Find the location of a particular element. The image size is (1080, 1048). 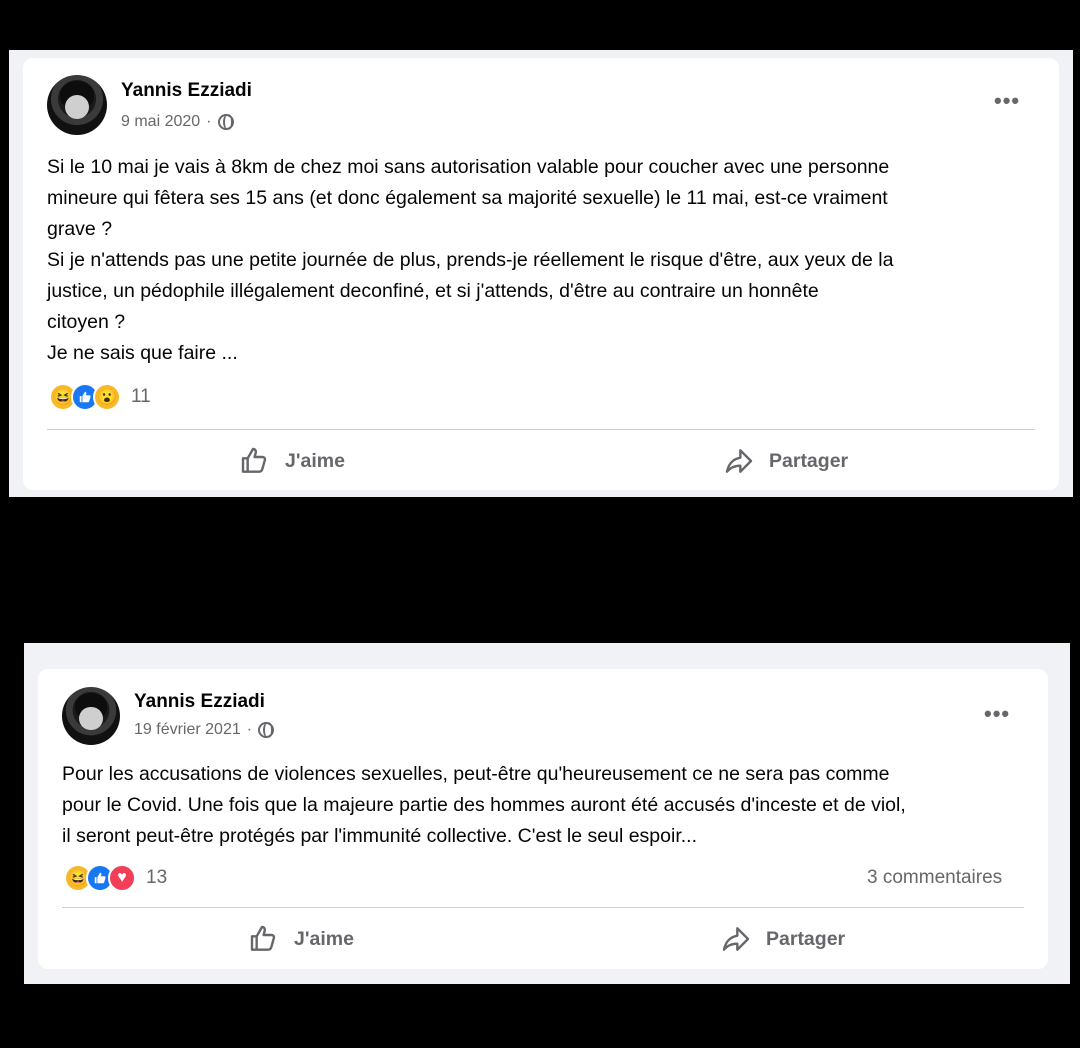

reactions-summary: 😆 ♥ 13 is located at coordinates (115, 878).